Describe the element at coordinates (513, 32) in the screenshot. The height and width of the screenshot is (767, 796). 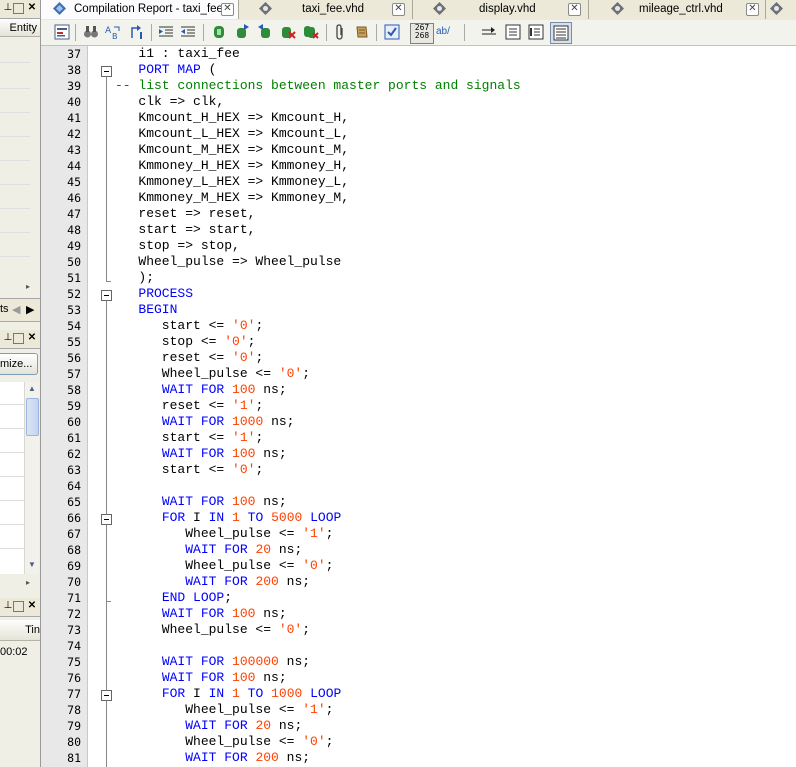
I see `block-comment-icon` at that location.